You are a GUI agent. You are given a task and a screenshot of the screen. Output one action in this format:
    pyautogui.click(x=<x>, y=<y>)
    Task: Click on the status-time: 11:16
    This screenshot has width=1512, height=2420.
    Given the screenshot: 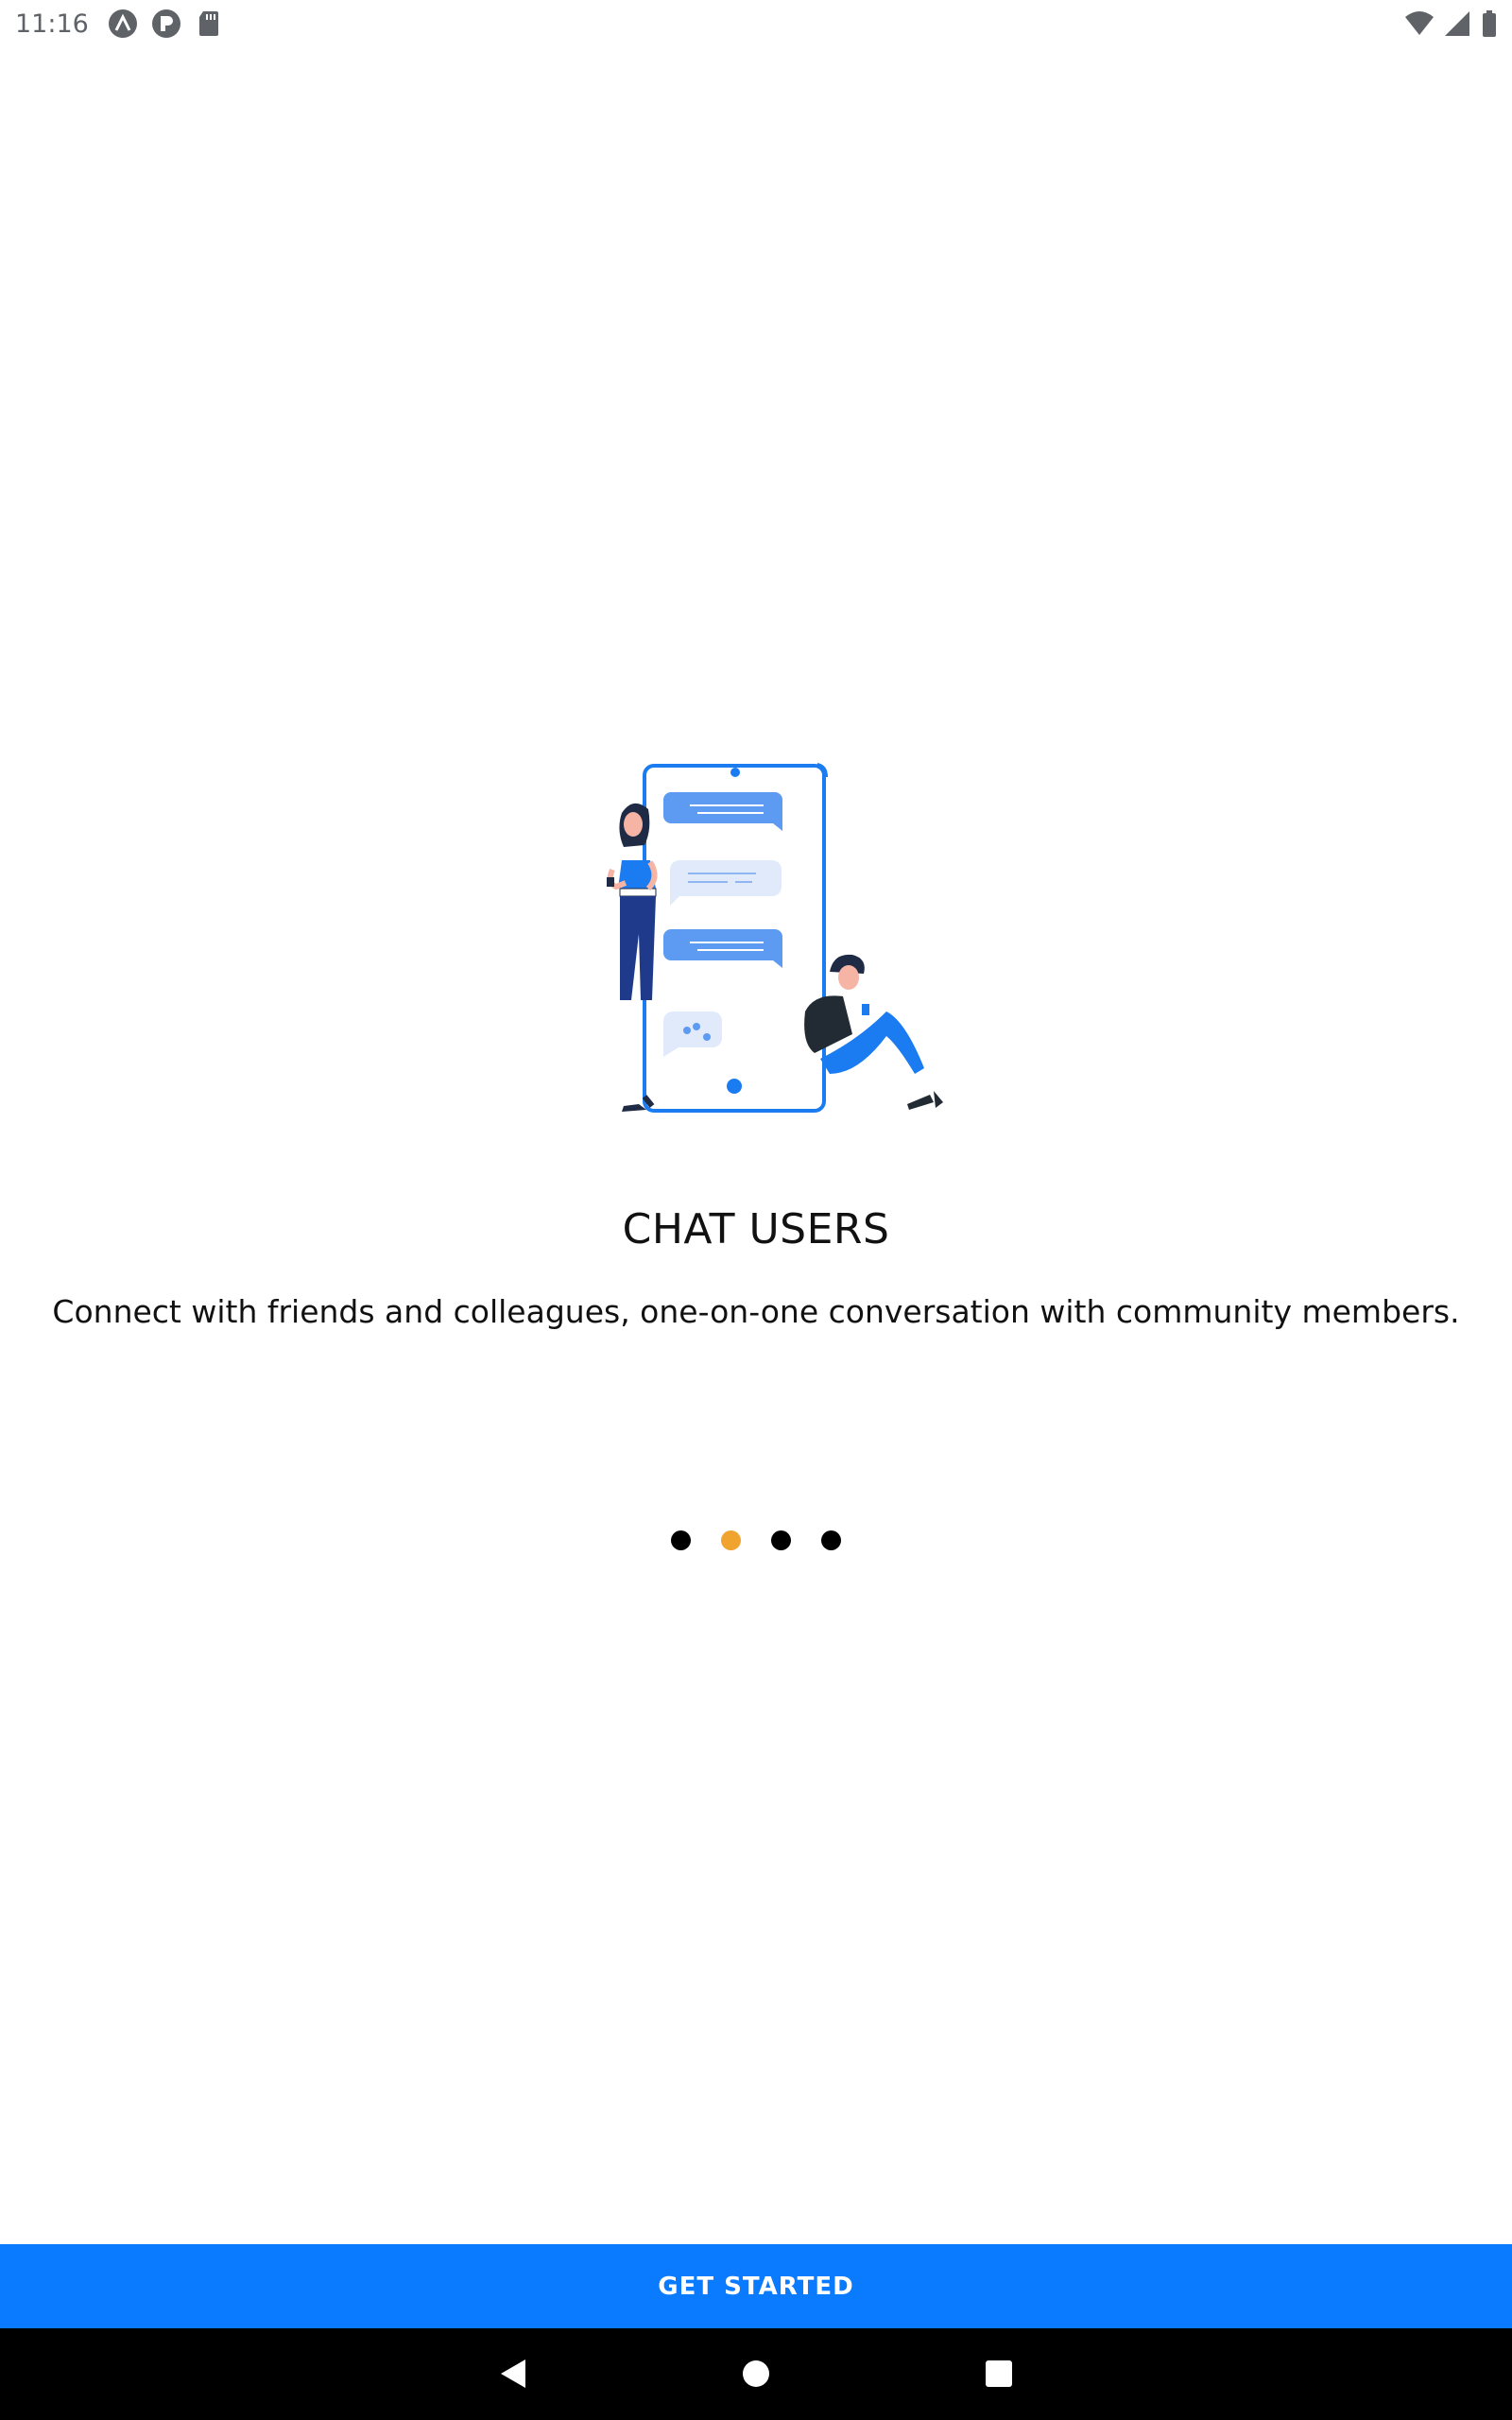 What is the action you would take?
    pyautogui.click(x=52, y=24)
    